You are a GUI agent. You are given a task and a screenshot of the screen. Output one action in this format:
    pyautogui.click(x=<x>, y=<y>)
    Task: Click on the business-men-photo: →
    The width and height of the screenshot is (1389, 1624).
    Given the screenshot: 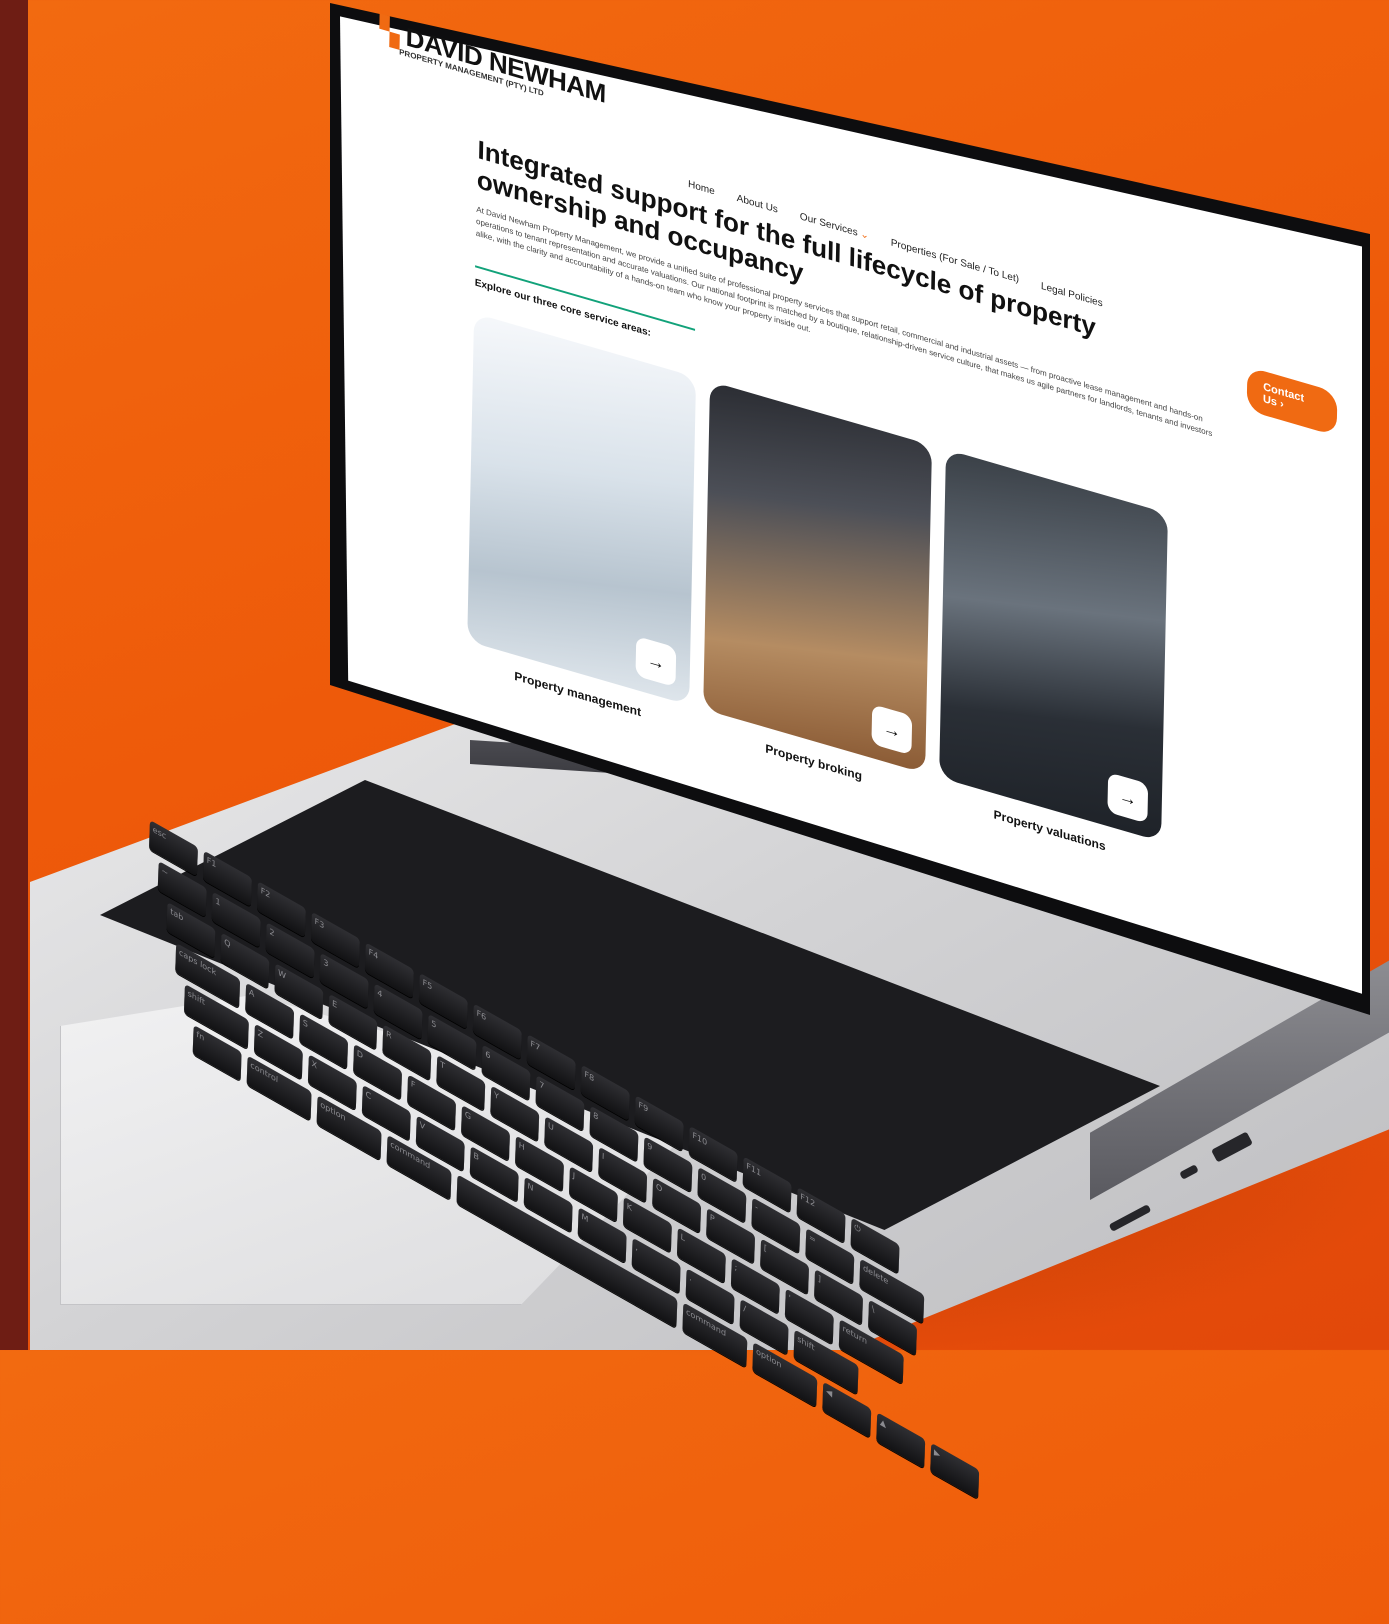 What is the action you would take?
    pyautogui.click(x=1053, y=645)
    